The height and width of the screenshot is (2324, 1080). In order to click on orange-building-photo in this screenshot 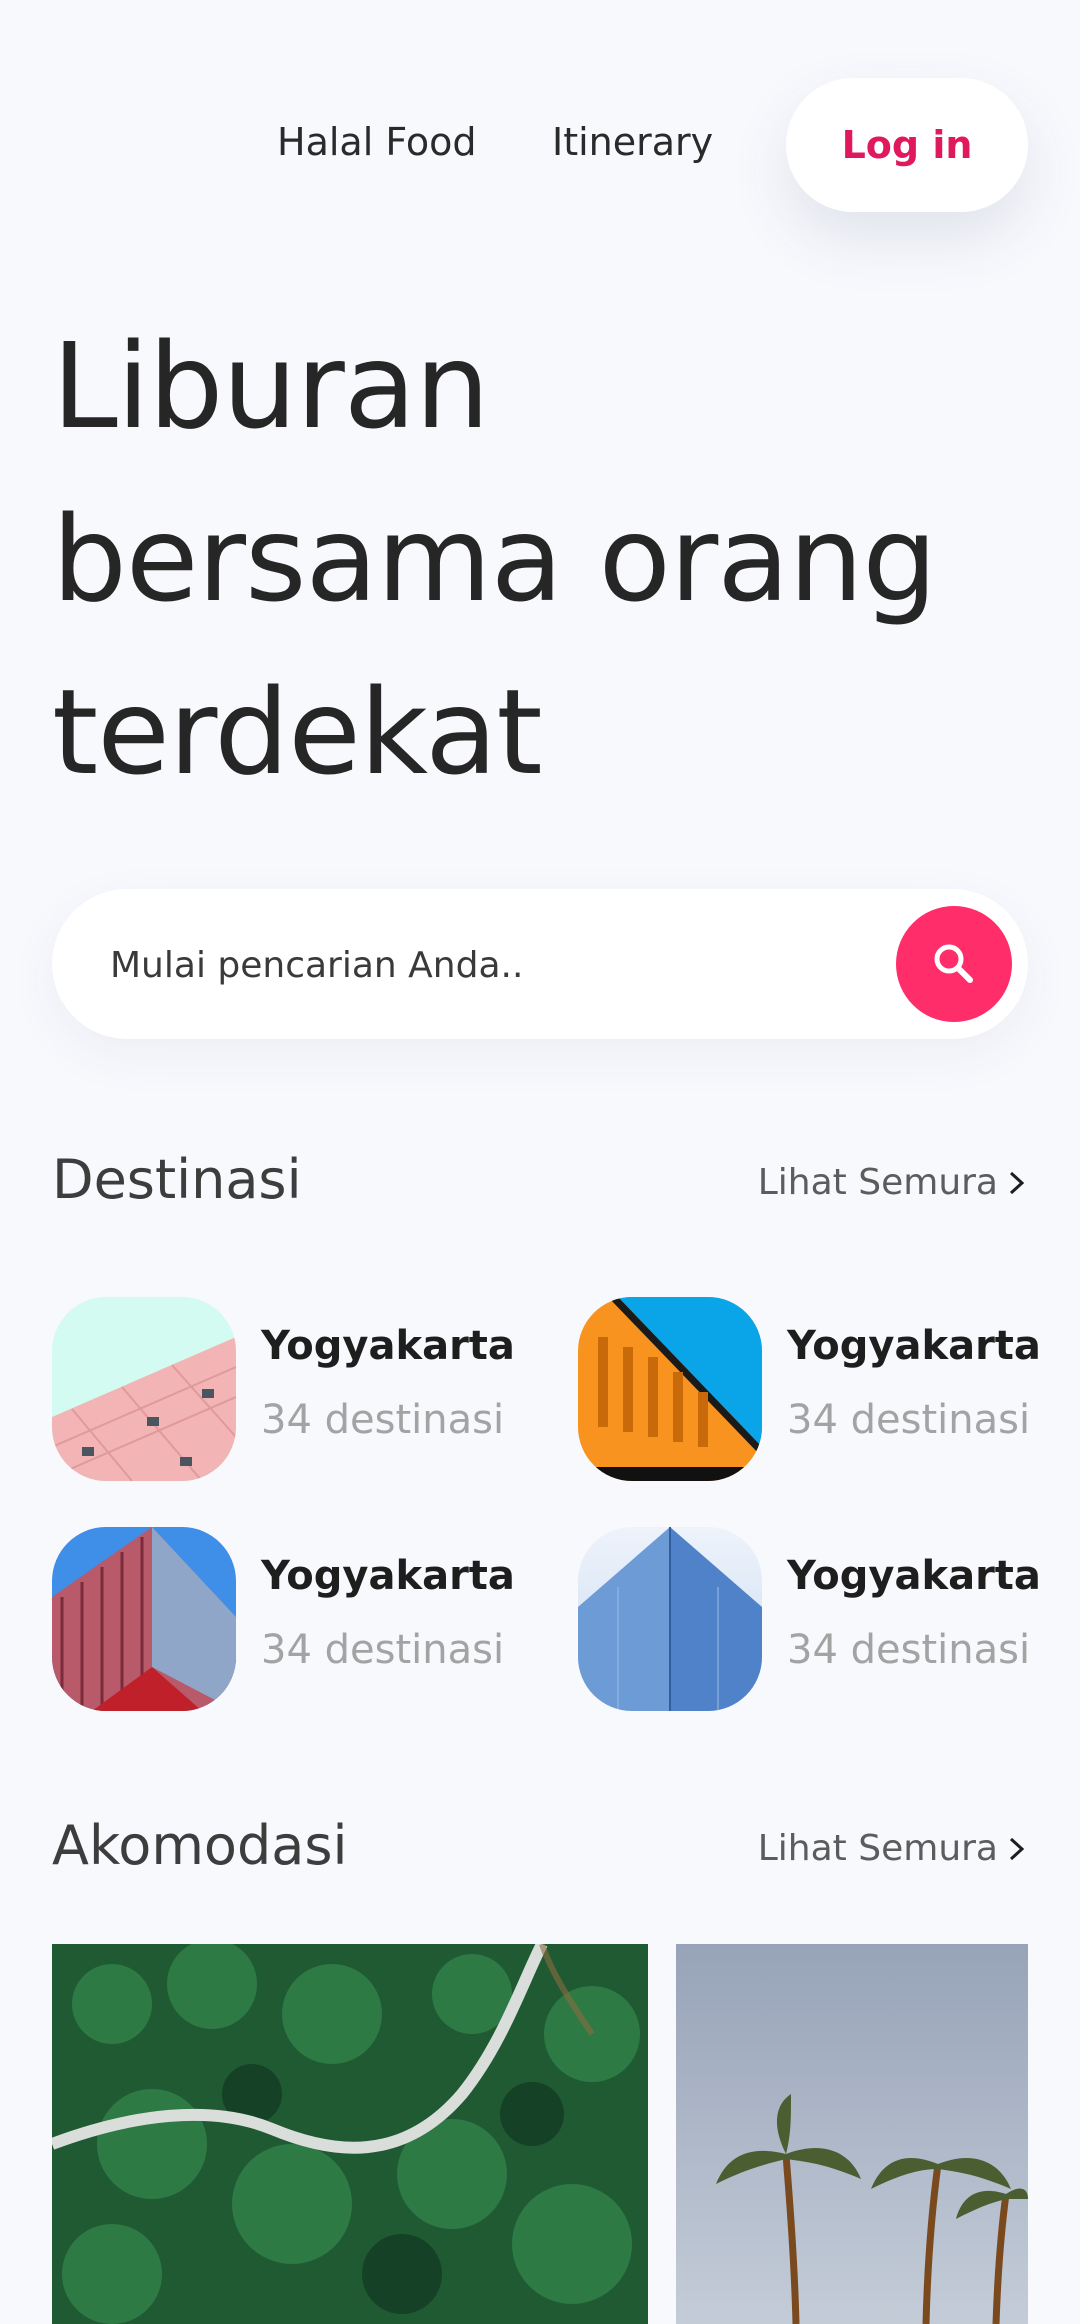, I will do `click(670, 1389)`.